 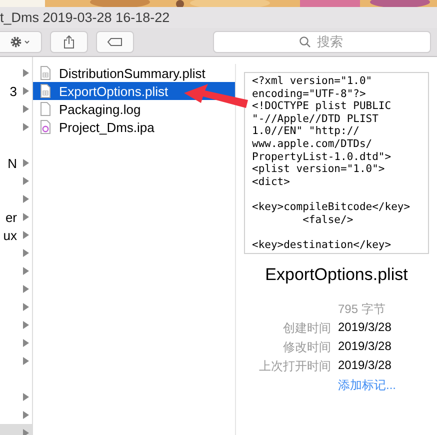 What do you see at coordinates (134, 127) in the screenshot?
I see `file-row: Project_Dms.ipa` at bounding box center [134, 127].